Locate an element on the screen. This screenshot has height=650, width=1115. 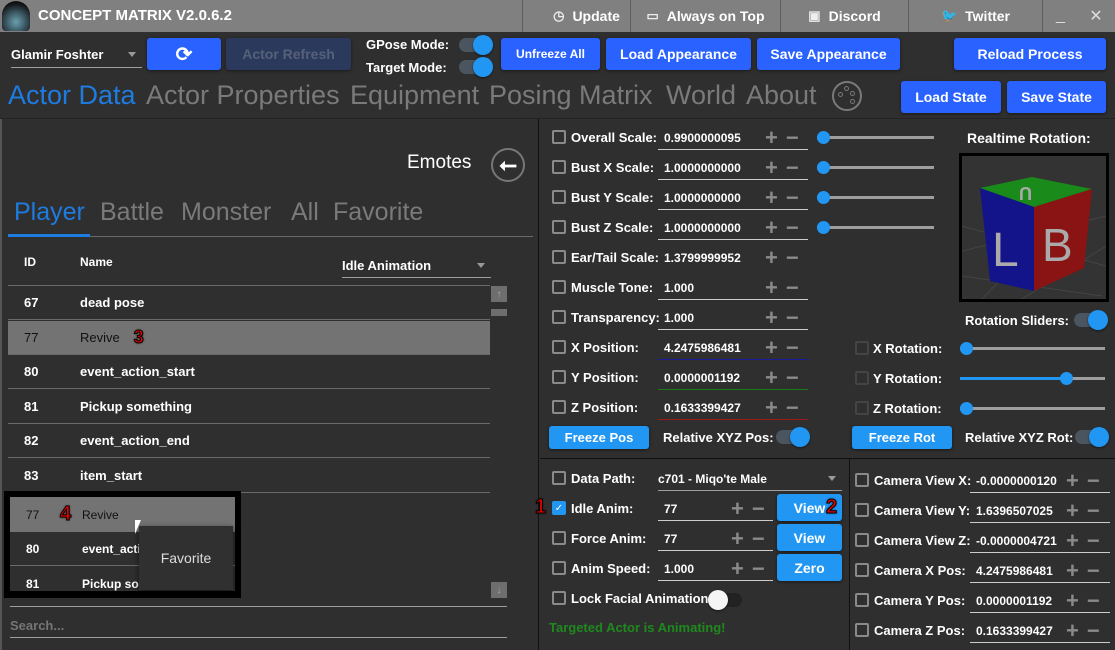
actor-refresh-button: Actor Refresh is located at coordinates (288, 54).